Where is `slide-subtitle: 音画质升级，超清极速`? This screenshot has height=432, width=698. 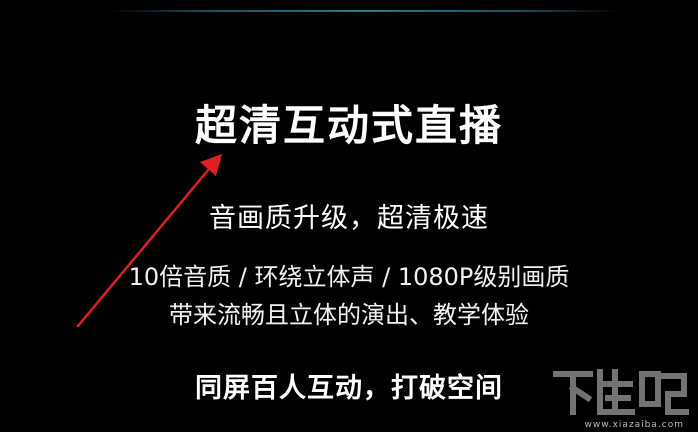
slide-subtitle: 音画质升级，超清极速 is located at coordinates (349, 218).